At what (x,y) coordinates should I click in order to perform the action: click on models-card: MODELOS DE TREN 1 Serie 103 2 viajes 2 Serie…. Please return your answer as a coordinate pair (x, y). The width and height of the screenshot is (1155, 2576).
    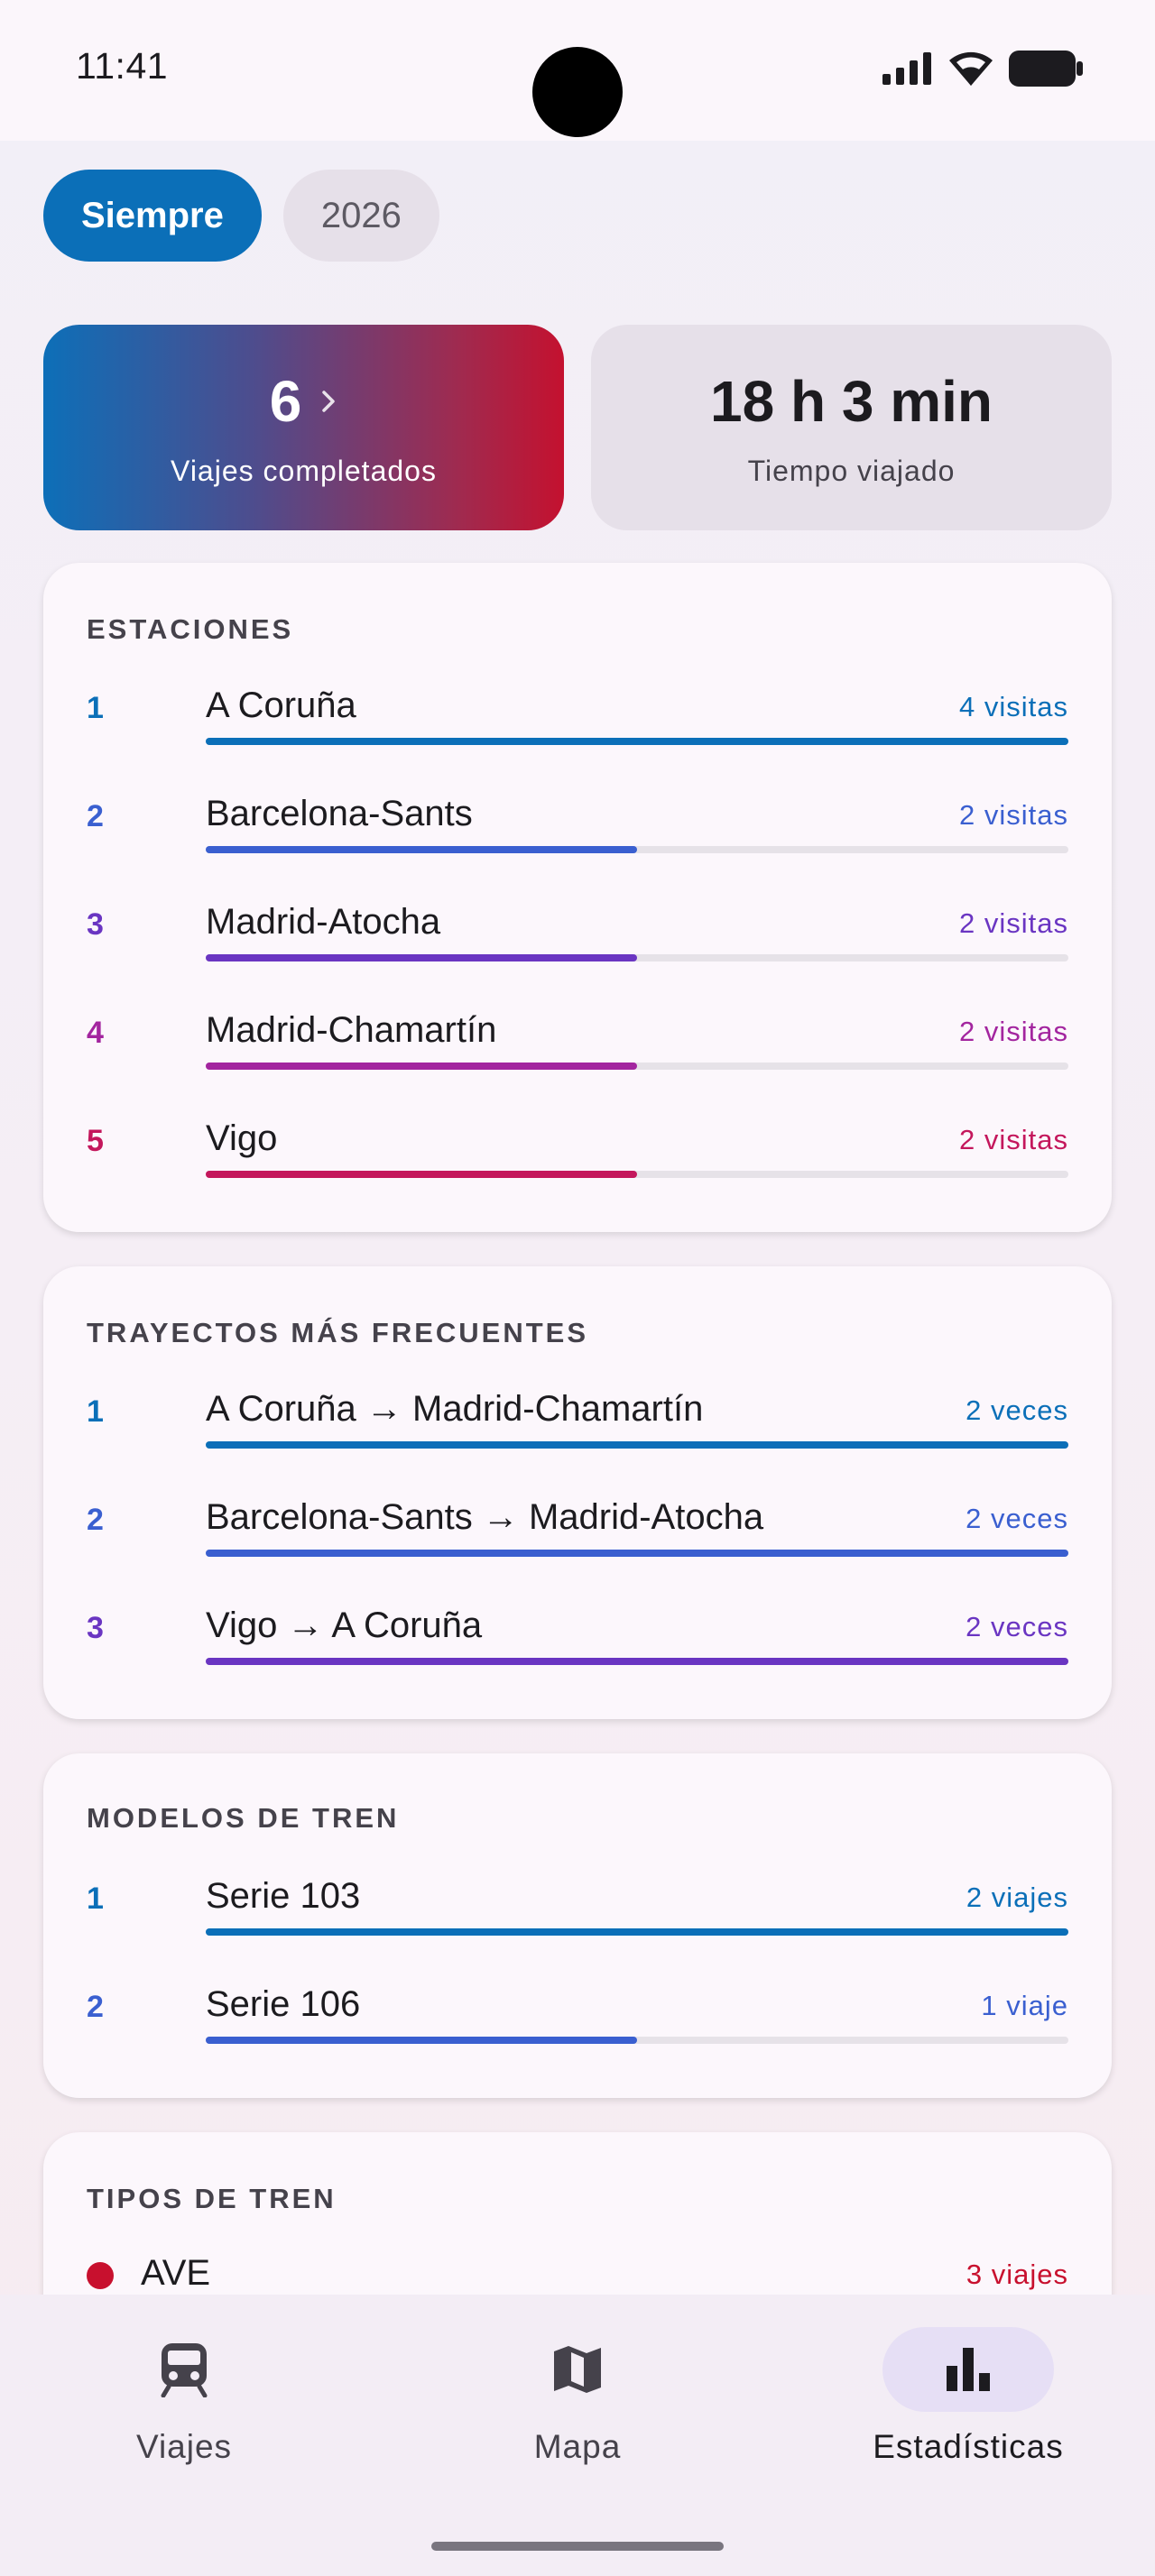
    Looking at the image, I should click on (577, 1925).